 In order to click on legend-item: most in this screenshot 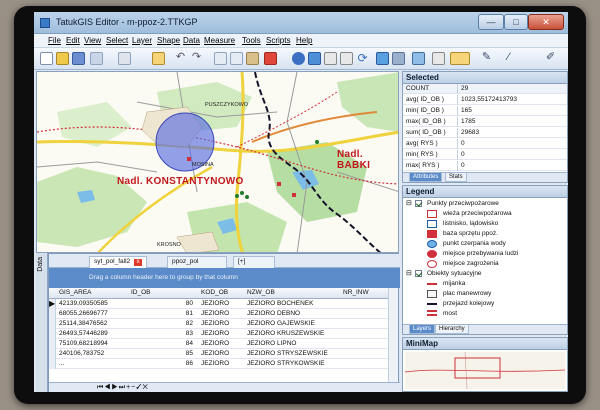, I will do `click(478, 314)`.